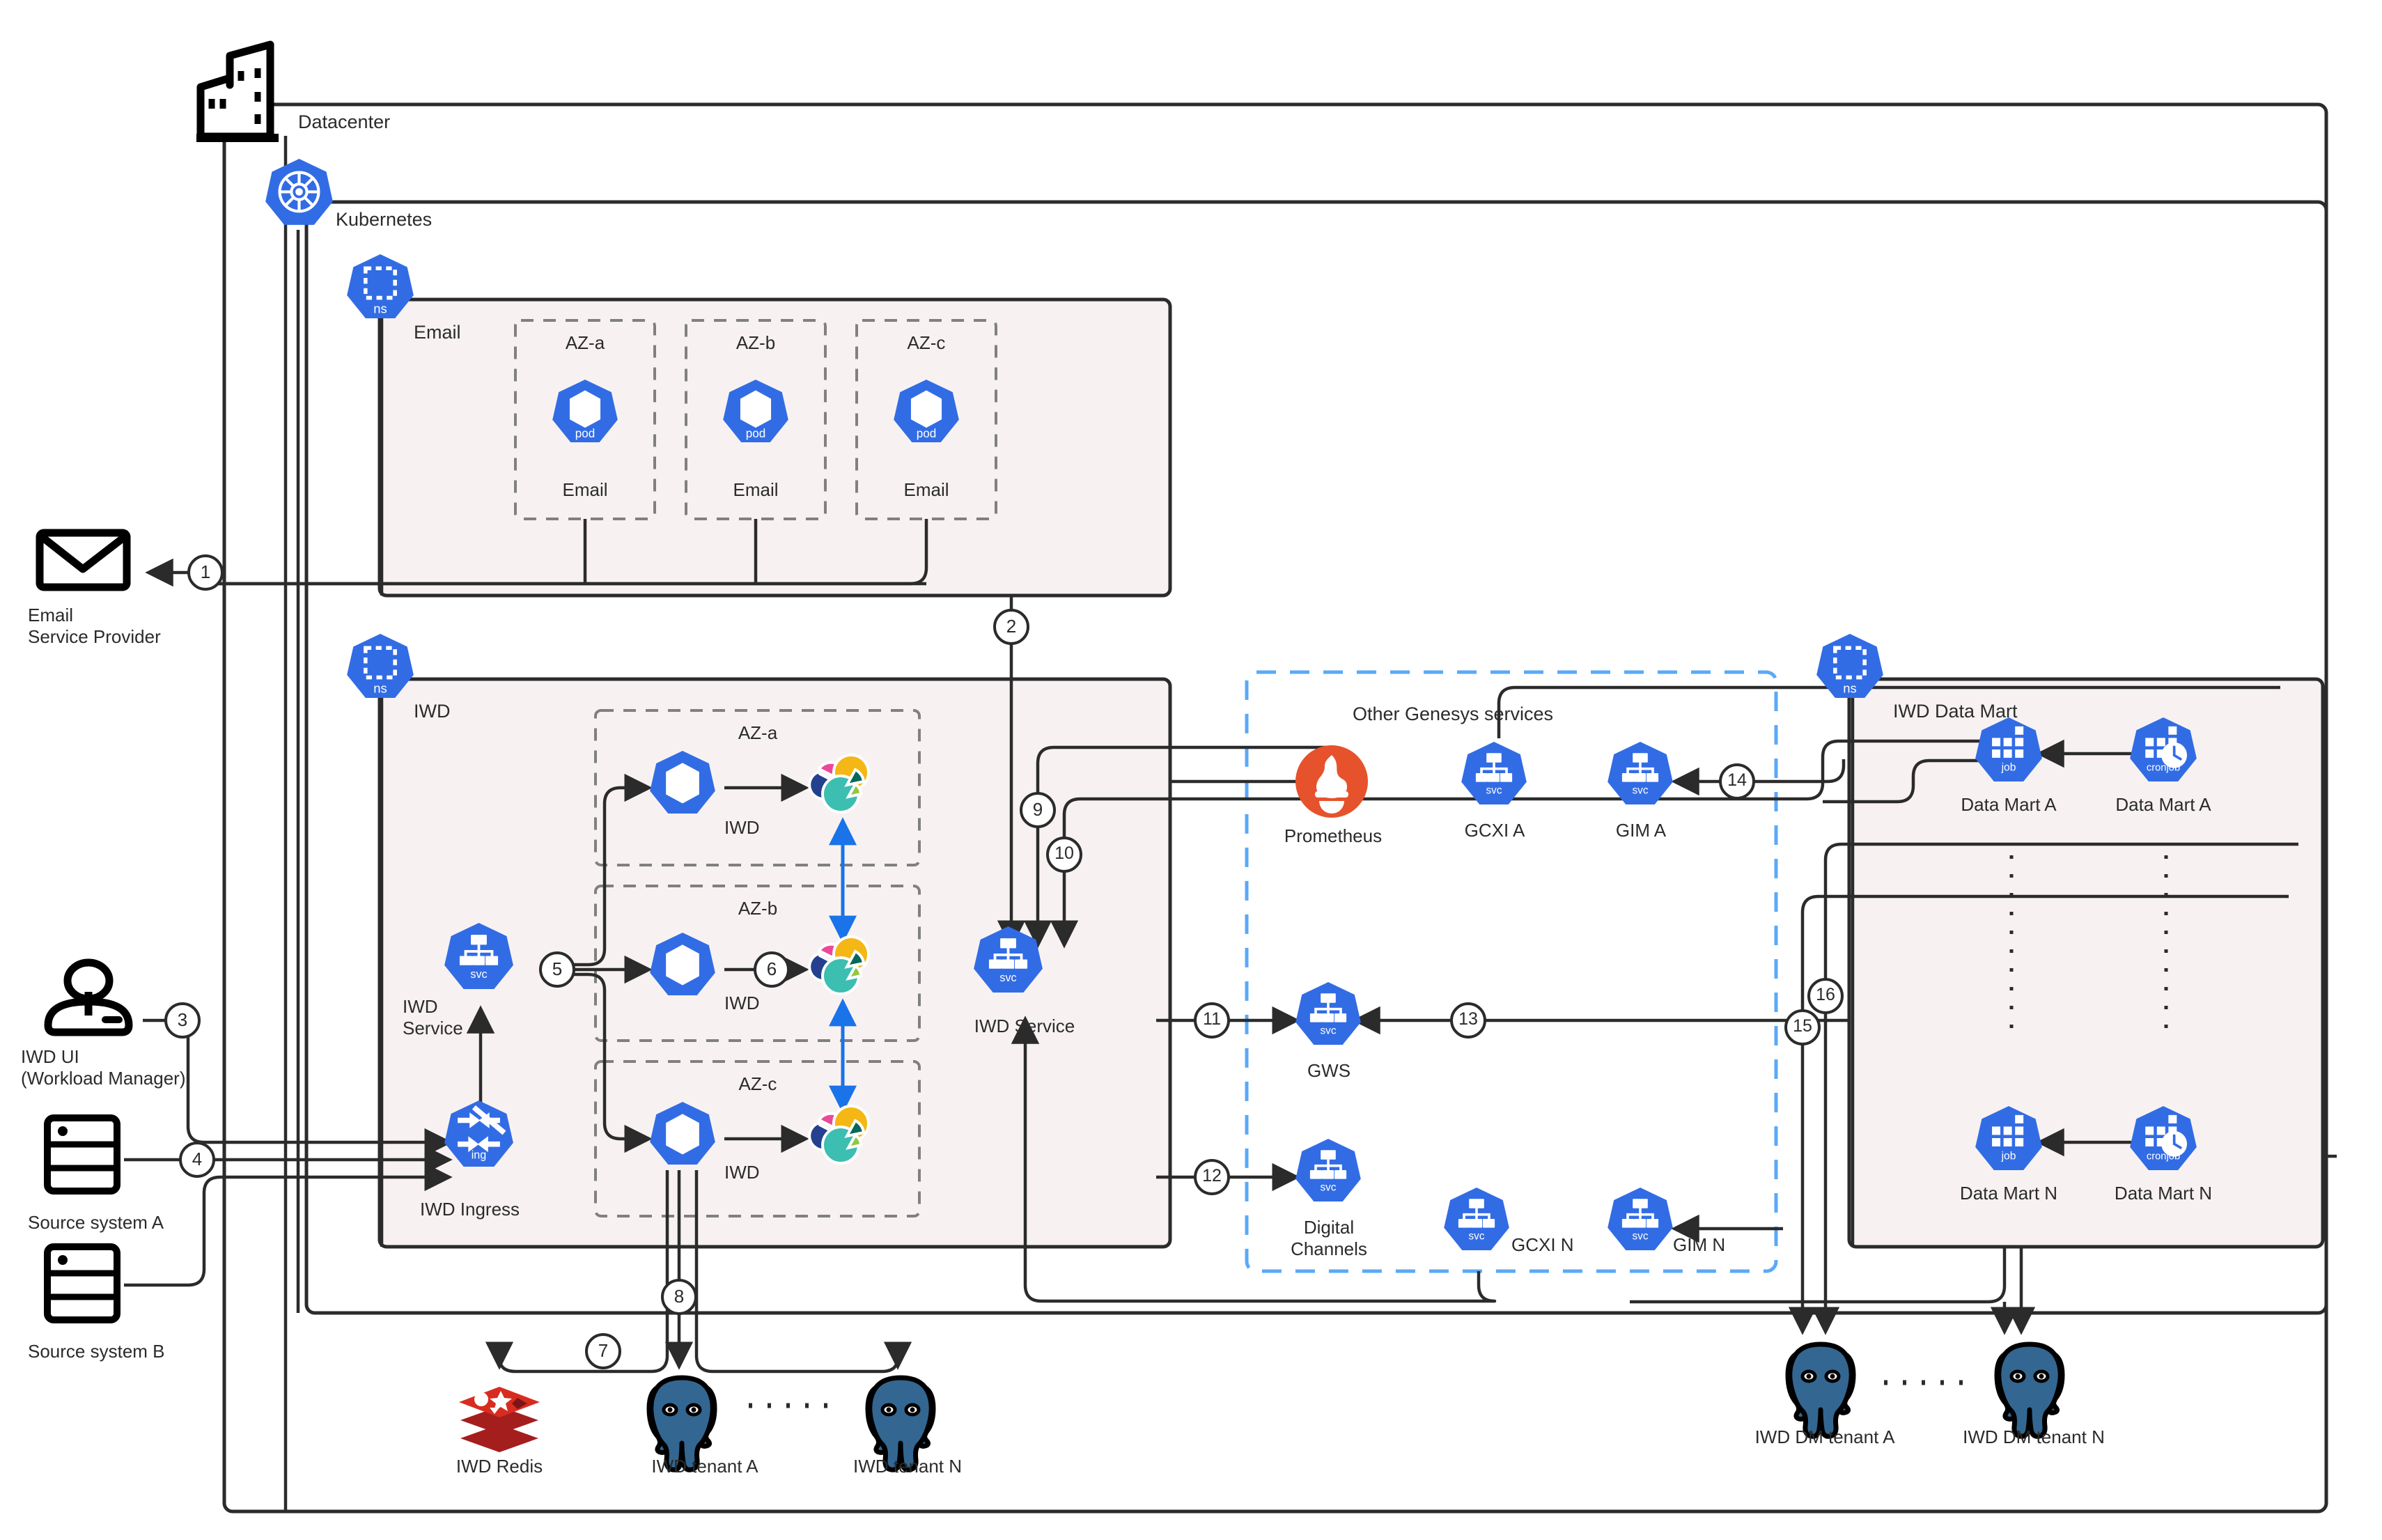  What do you see at coordinates (1037, 810) in the screenshot?
I see `connector-label-9: 9` at bounding box center [1037, 810].